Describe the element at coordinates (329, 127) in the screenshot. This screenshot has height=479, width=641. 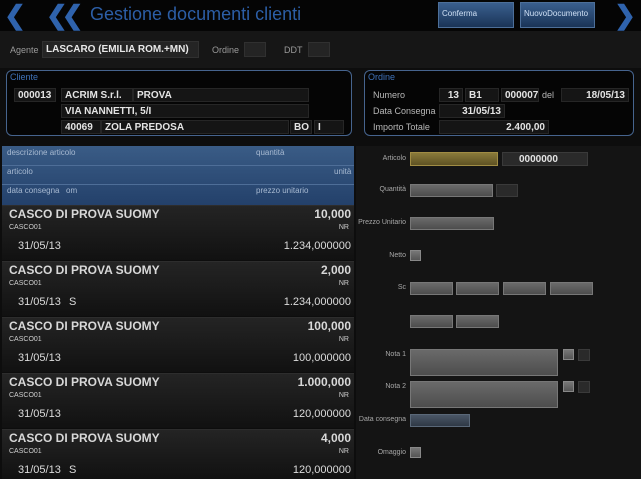
I see `cliente-country: I` at that location.